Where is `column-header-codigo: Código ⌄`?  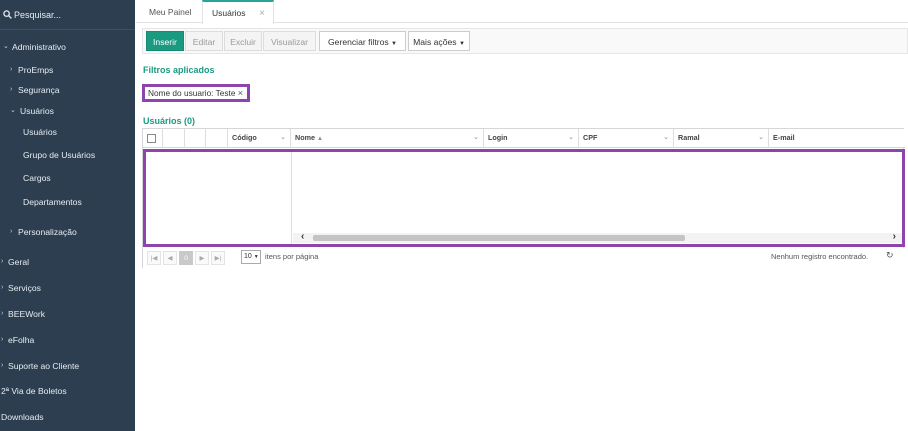 column-header-codigo: Código ⌄ is located at coordinates (258, 138).